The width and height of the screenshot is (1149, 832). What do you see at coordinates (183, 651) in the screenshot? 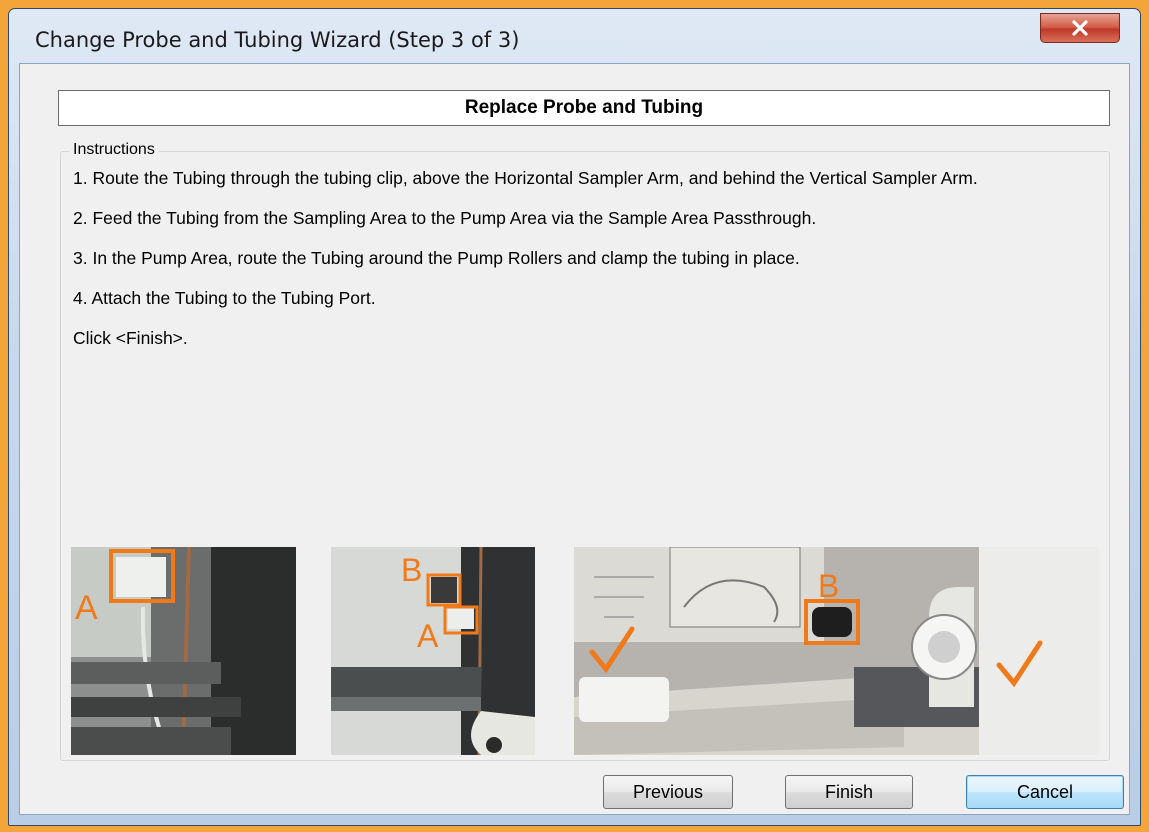
I see `photo-tubing-clip: A` at bounding box center [183, 651].